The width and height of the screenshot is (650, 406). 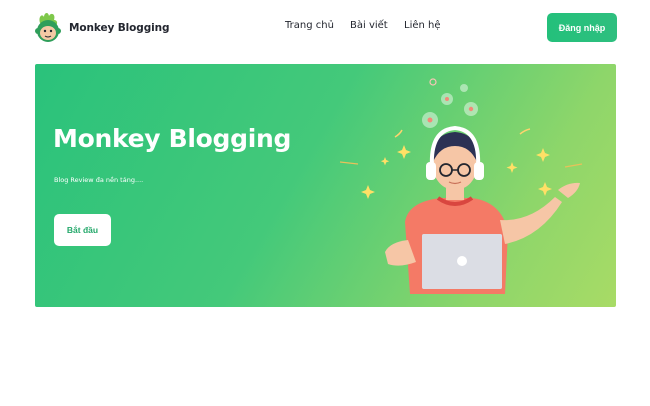 What do you see at coordinates (422, 25) in the screenshot?
I see `nav-item-contact: Liên hệ` at bounding box center [422, 25].